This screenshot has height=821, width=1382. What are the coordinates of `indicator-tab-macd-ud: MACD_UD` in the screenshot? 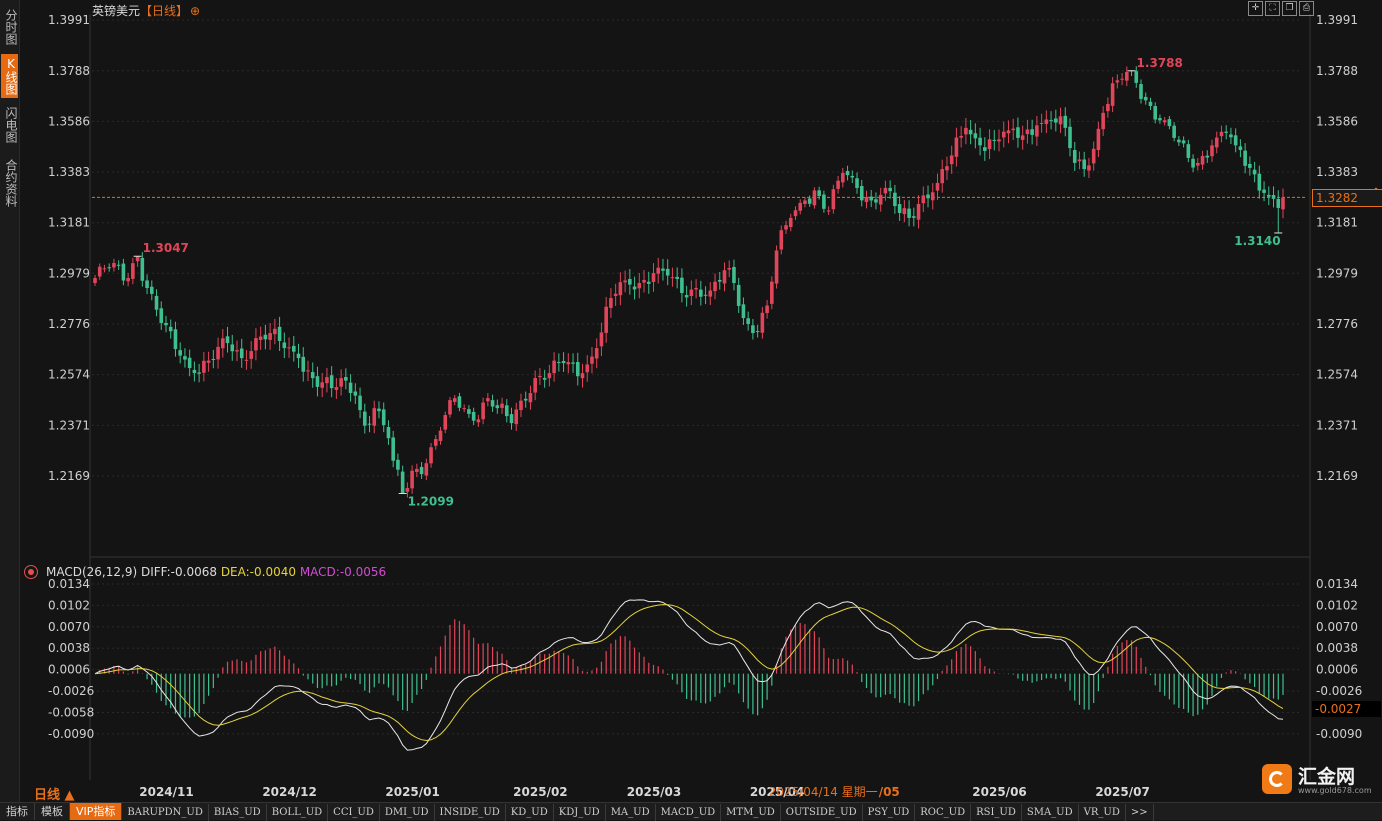 It's located at (689, 812).